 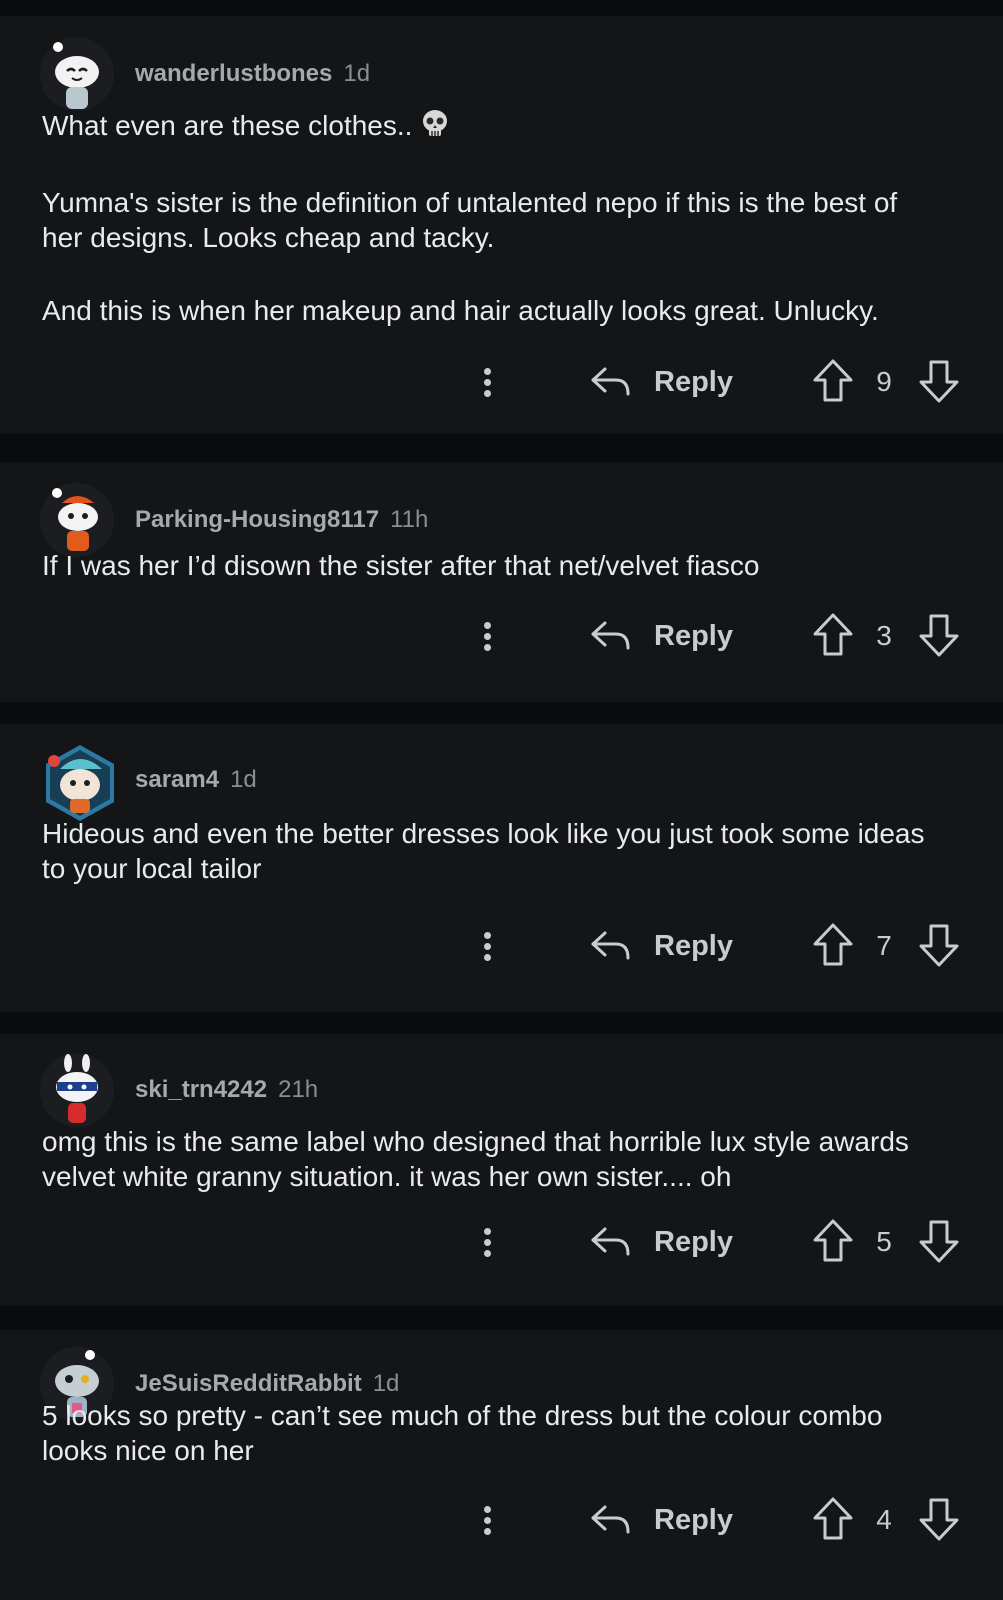 I want to click on comment-actions: Reply 3, so click(x=501, y=635).